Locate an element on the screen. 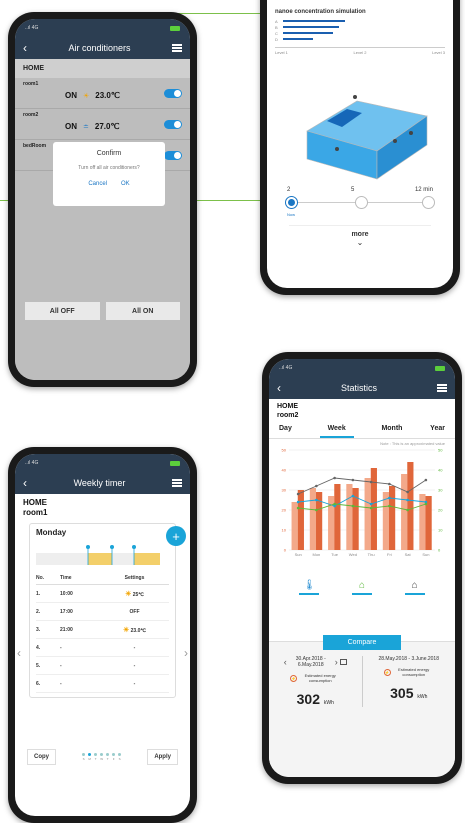 Image resolution: width=465 pixels, height=823 pixels. legend-icons: 🌡 ⌂ ⌂ is located at coordinates (362, 587).